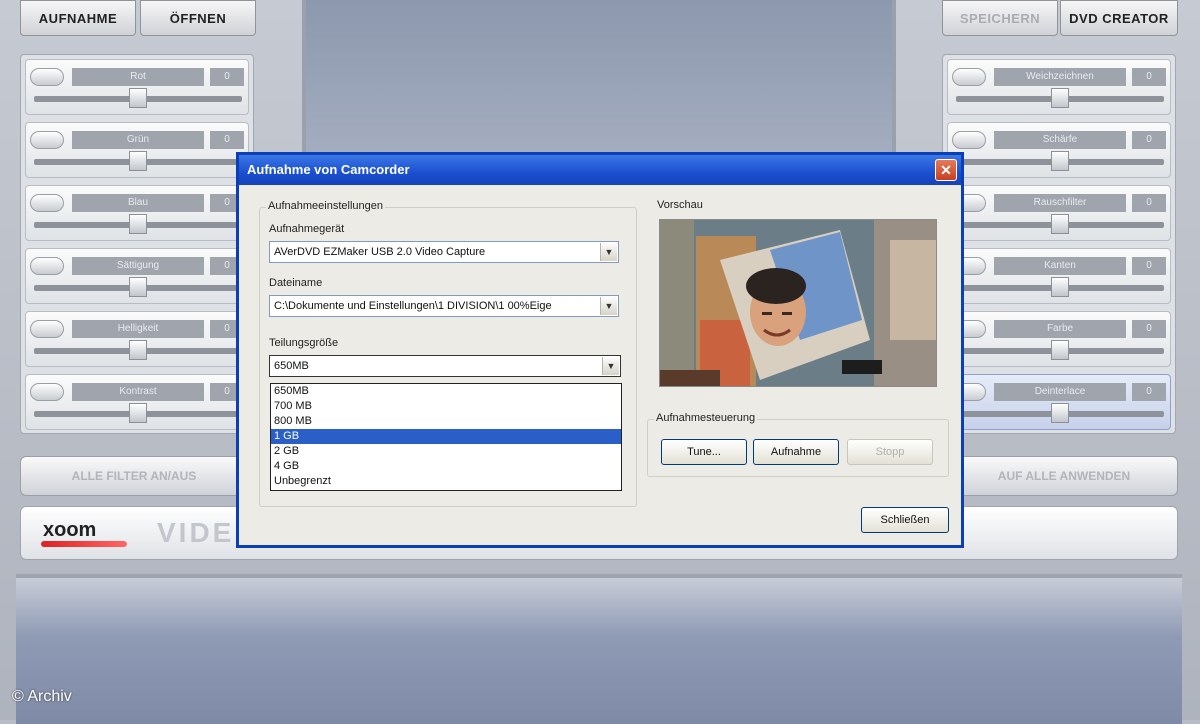 Image resolution: width=1200 pixels, height=724 pixels. I want to click on filter-slot: Grün 0, so click(137, 150).